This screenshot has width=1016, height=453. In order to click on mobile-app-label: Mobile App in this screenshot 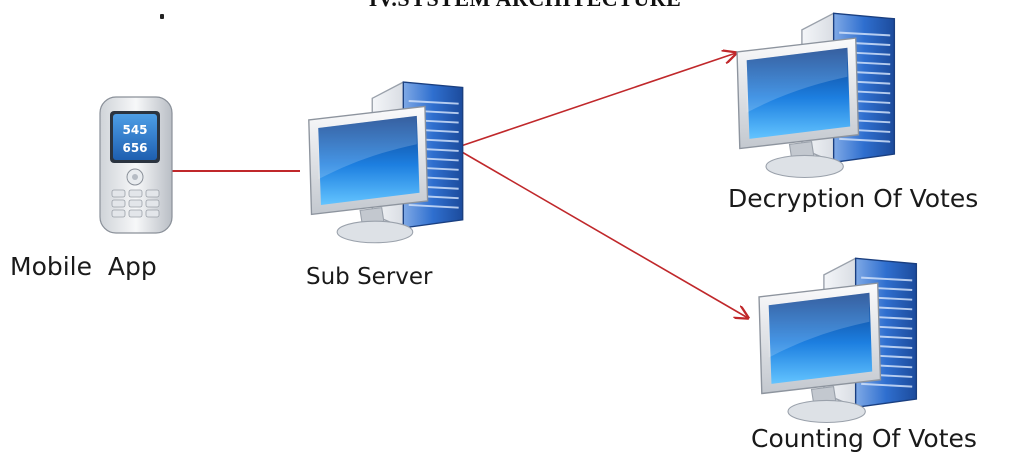, I will do `click(83, 266)`.